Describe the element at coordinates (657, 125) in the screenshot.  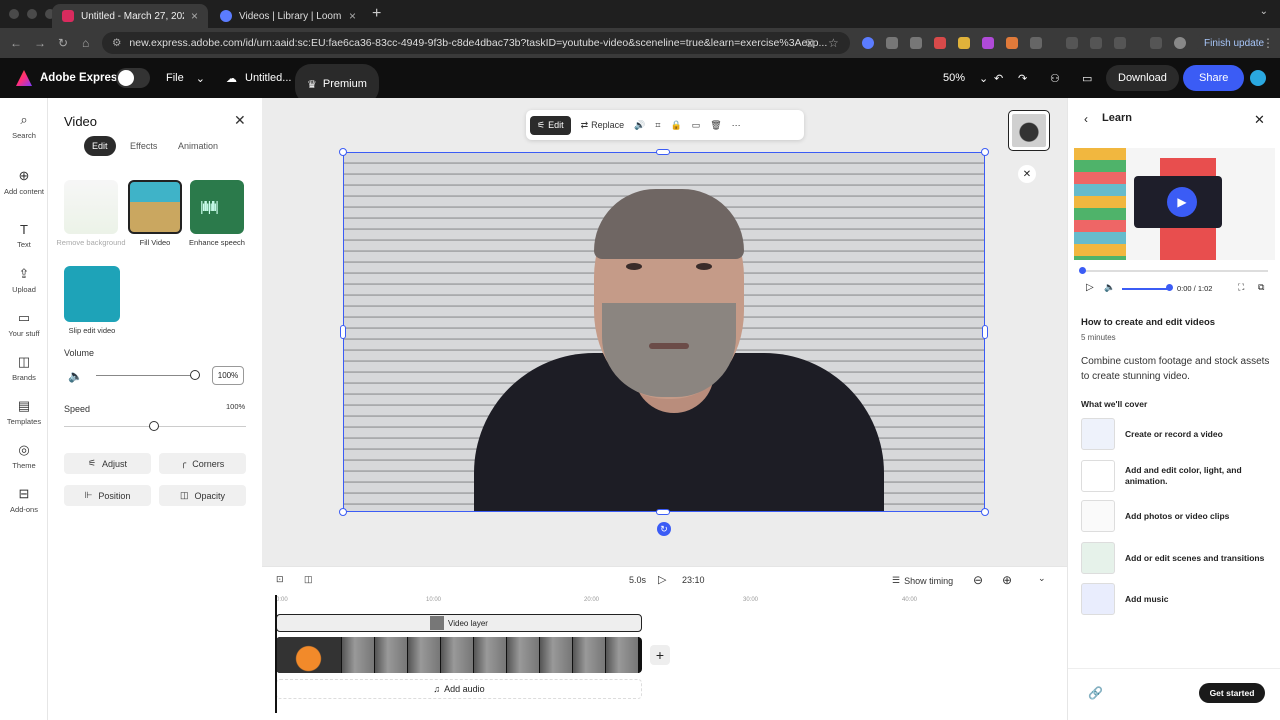
I see `crop-icon: ⌗` at that location.